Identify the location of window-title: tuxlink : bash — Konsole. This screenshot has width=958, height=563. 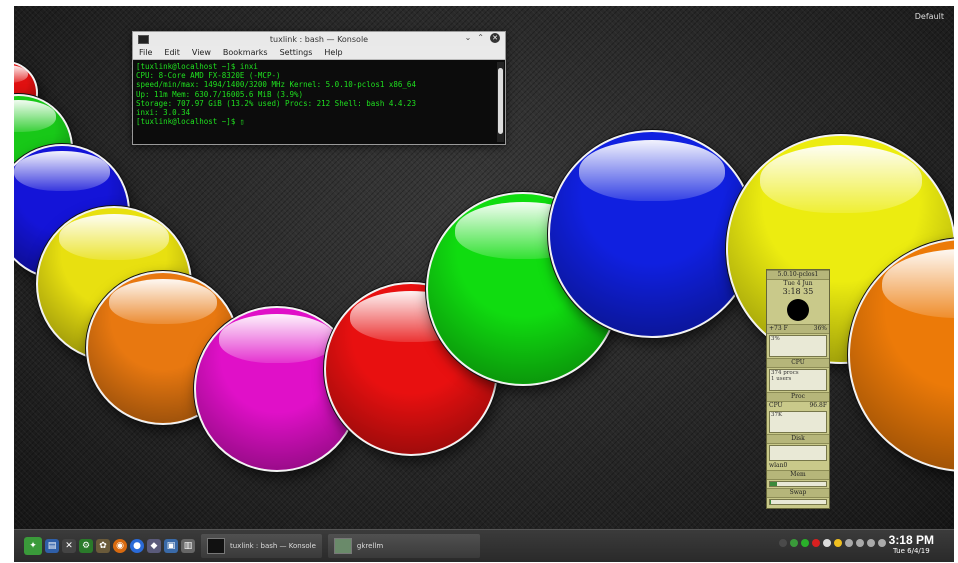
(319, 39).